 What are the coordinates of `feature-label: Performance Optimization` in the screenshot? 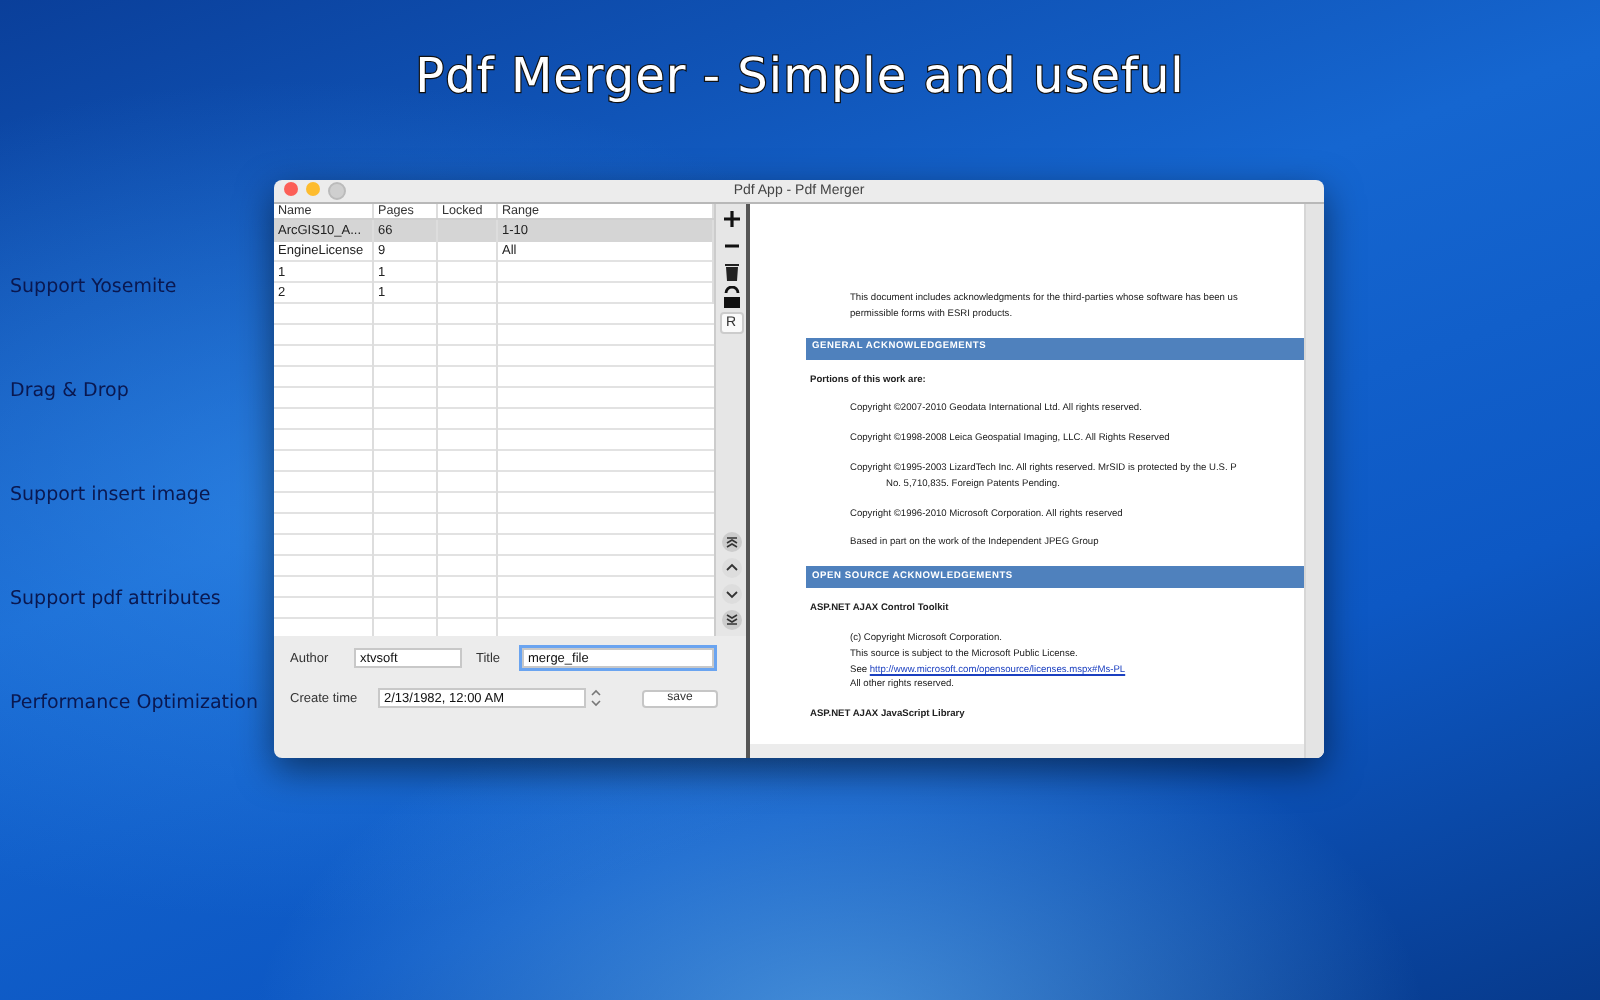 It's located at (134, 703).